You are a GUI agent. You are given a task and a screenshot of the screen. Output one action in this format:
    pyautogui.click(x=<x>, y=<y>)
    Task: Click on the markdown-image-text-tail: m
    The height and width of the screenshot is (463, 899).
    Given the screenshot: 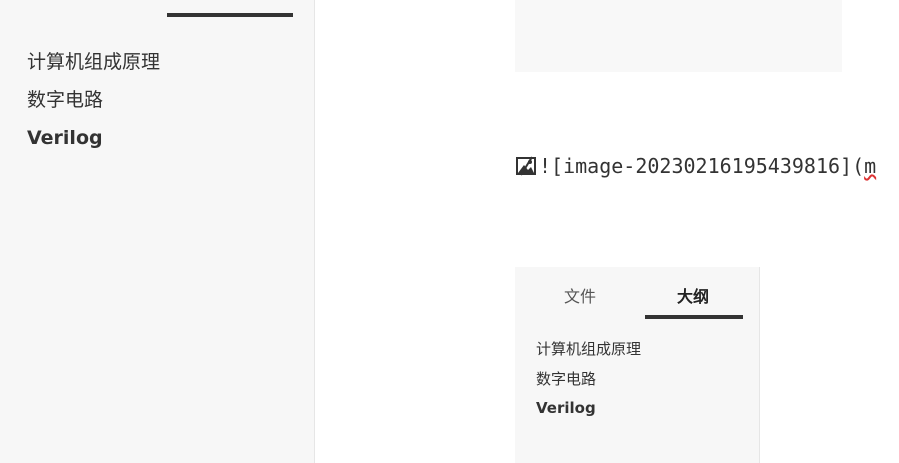 What is the action you would take?
    pyautogui.click(x=870, y=166)
    